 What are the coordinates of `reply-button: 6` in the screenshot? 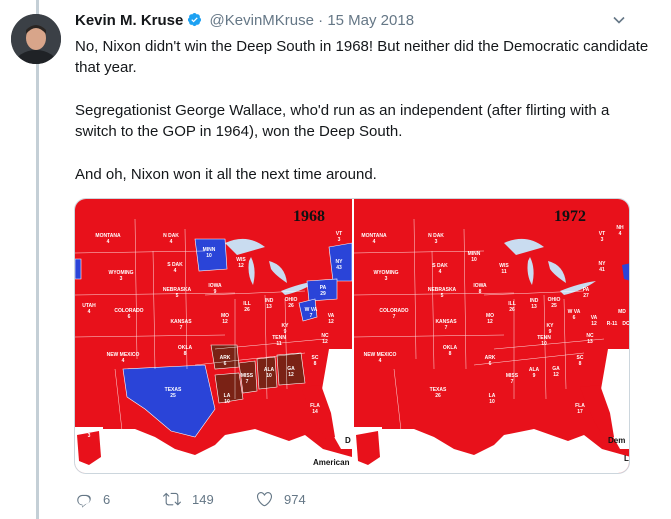 It's located at (92, 499).